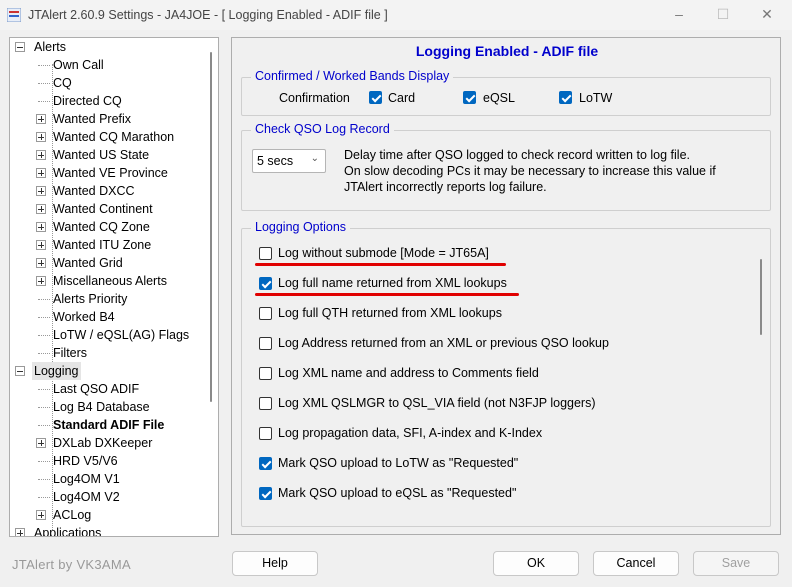  What do you see at coordinates (114, 65) in the screenshot?
I see `tree-item-own-call: Own Call` at bounding box center [114, 65].